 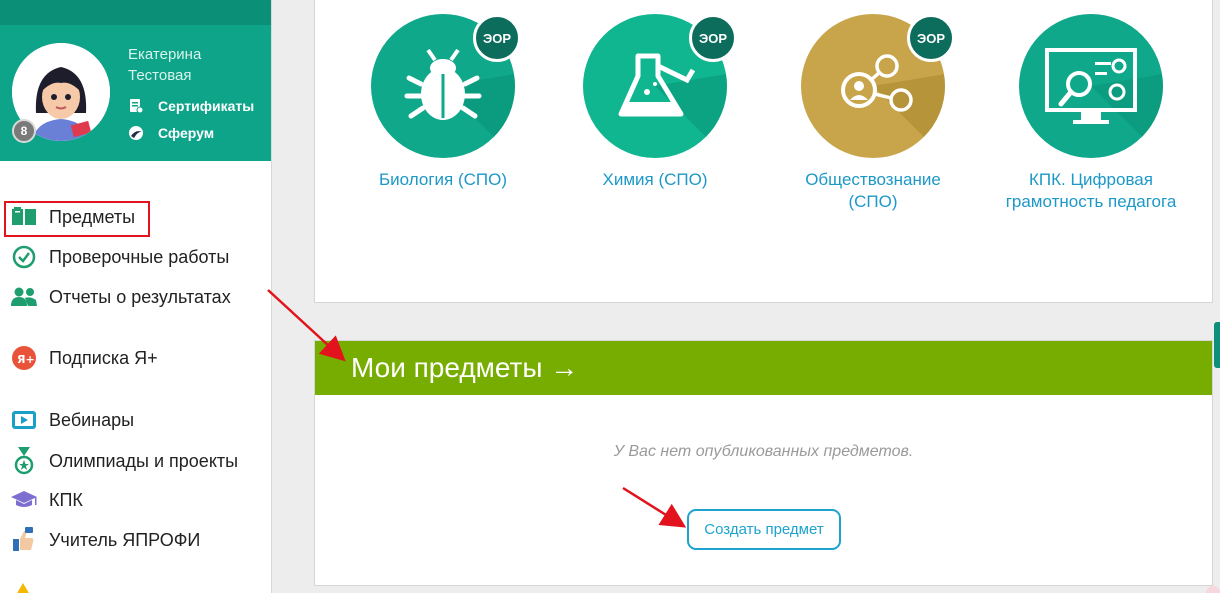 I want to click on sferum-label: Сферум, so click(x=186, y=133).